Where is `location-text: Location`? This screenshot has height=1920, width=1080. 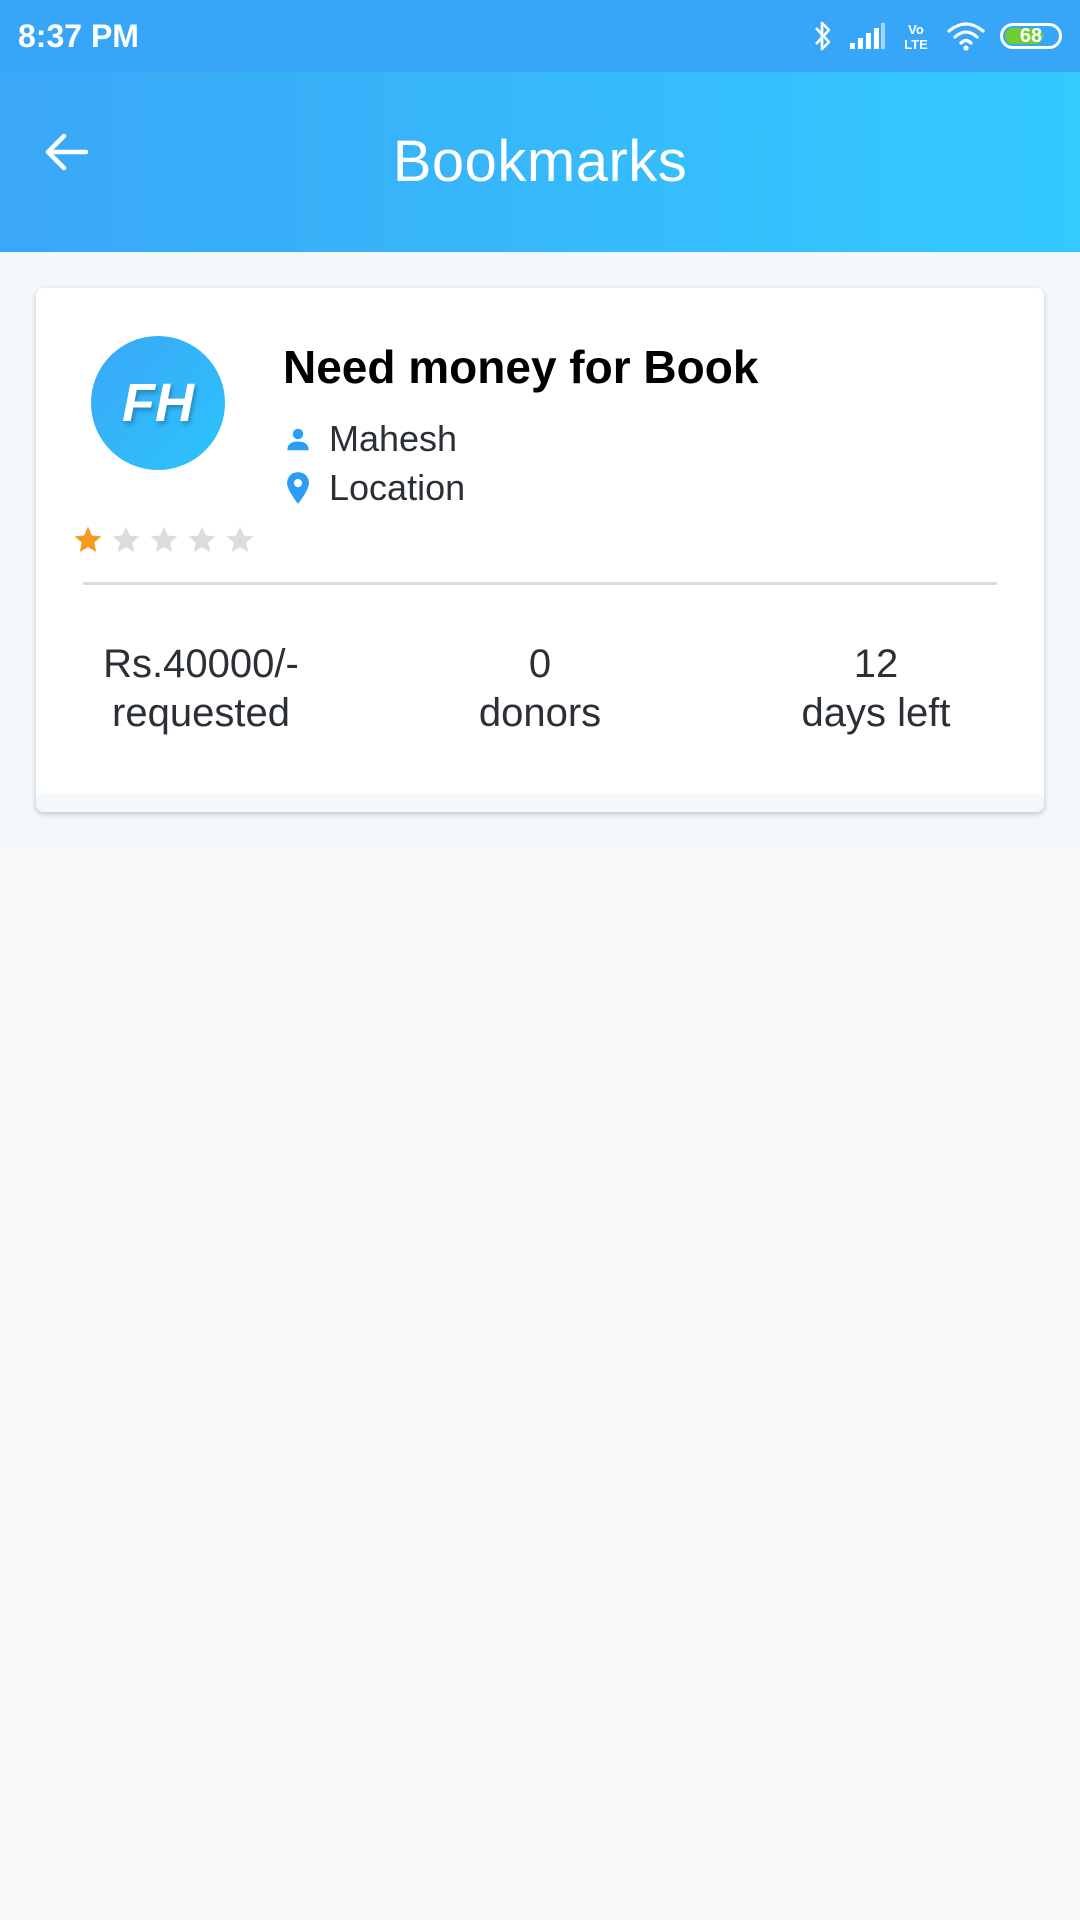 location-text: Location is located at coordinates (397, 487).